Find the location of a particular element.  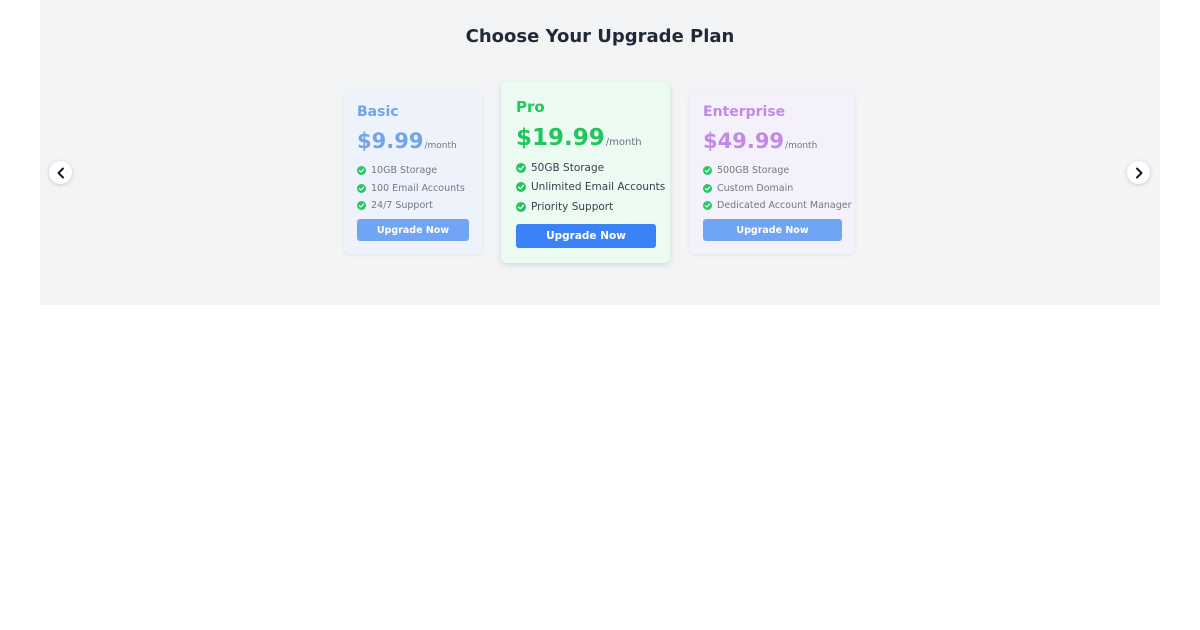

carousel-prev-button is located at coordinates (60, 172).